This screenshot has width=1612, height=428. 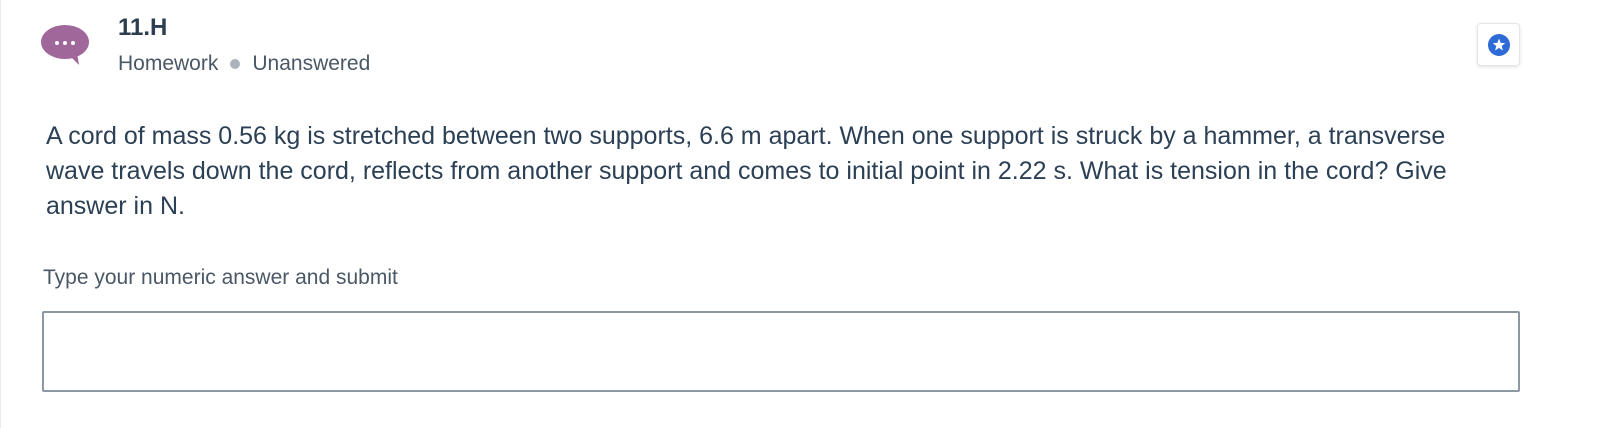 What do you see at coordinates (220, 277) in the screenshot?
I see `answer-label: Type your numeric answer and submit` at bounding box center [220, 277].